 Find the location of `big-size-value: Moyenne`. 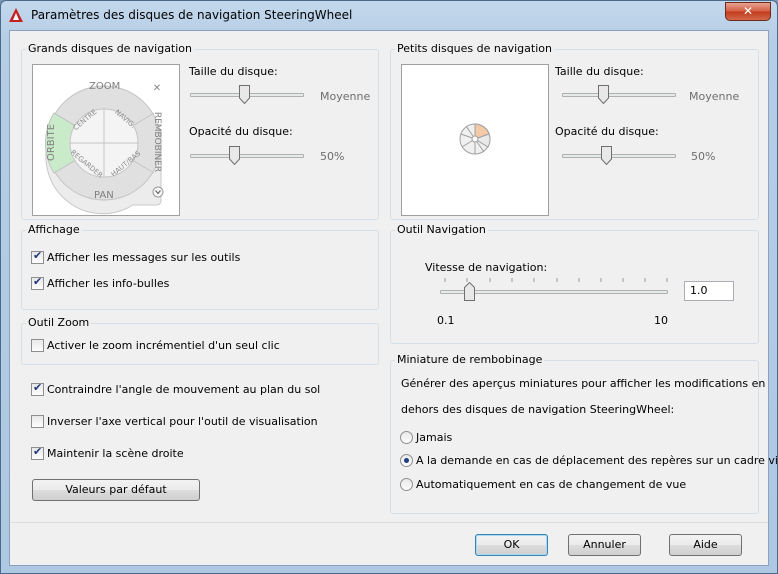

big-size-value: Moyenne is located at coordinates (345, 96).